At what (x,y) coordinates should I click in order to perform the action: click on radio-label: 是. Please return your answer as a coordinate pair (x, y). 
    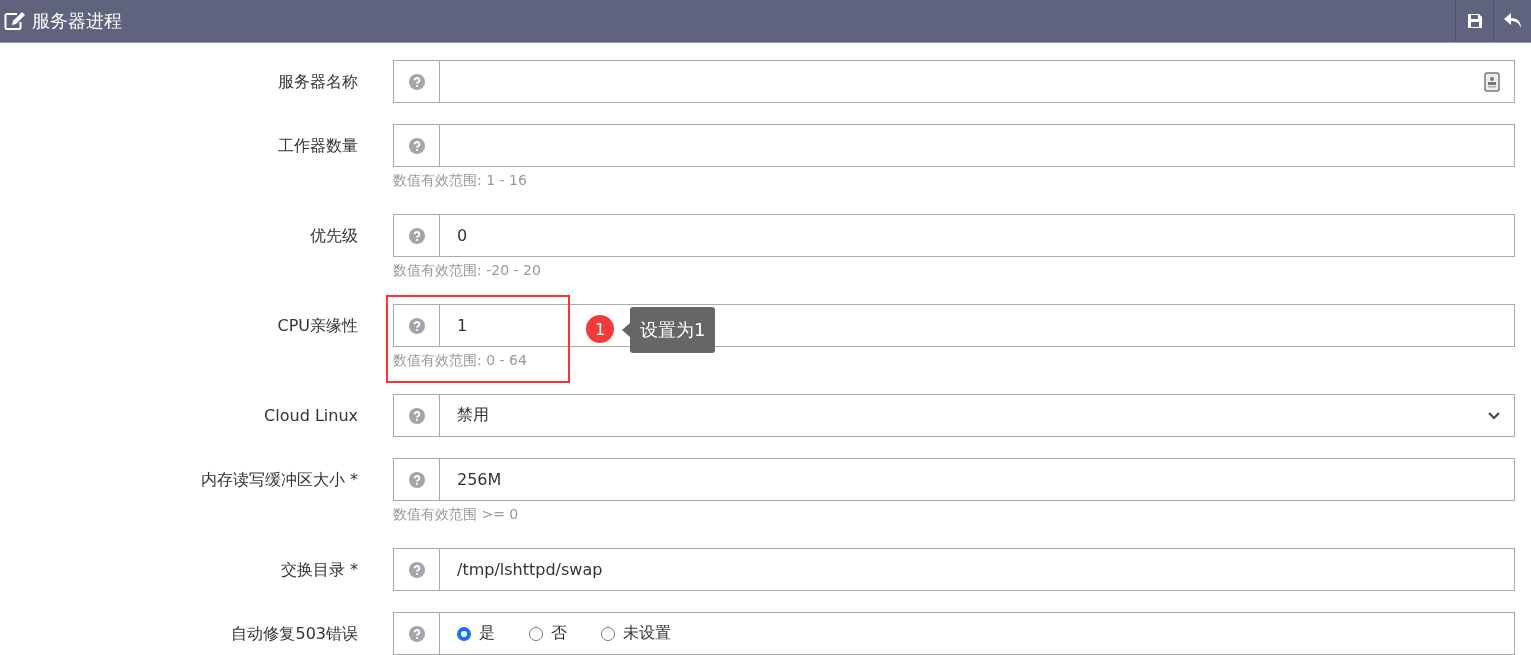
    Looking at the image, I should click on (487, 633).